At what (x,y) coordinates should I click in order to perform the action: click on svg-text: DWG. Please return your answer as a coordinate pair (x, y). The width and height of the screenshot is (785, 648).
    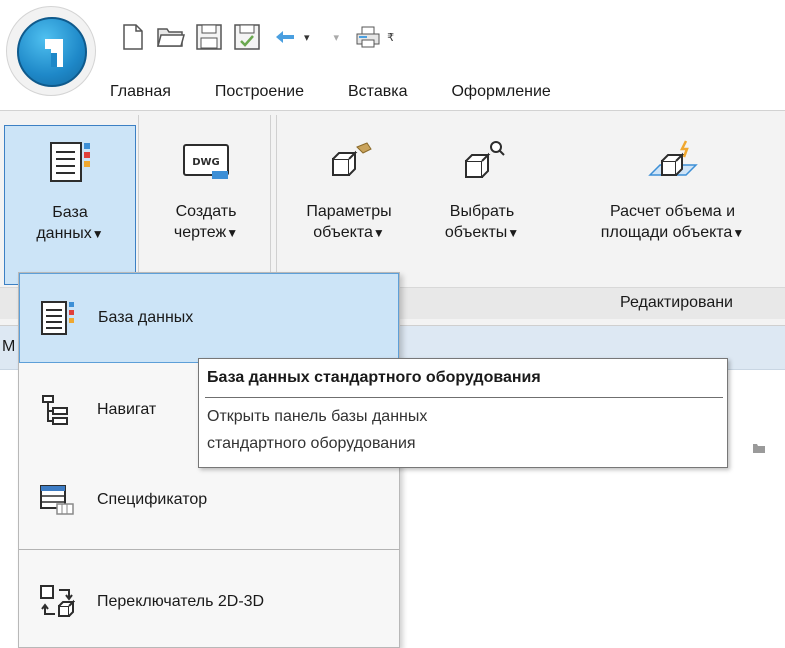
    Looking at the image, I should click on (206, 162).